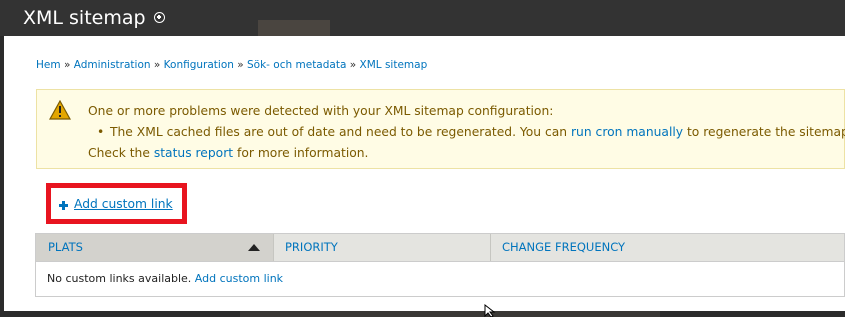 This screenshot has width=845, height=317. Describe the element at coordinates (254, 247) in the screenshot. I see `sort-ascending-icon` at that location.